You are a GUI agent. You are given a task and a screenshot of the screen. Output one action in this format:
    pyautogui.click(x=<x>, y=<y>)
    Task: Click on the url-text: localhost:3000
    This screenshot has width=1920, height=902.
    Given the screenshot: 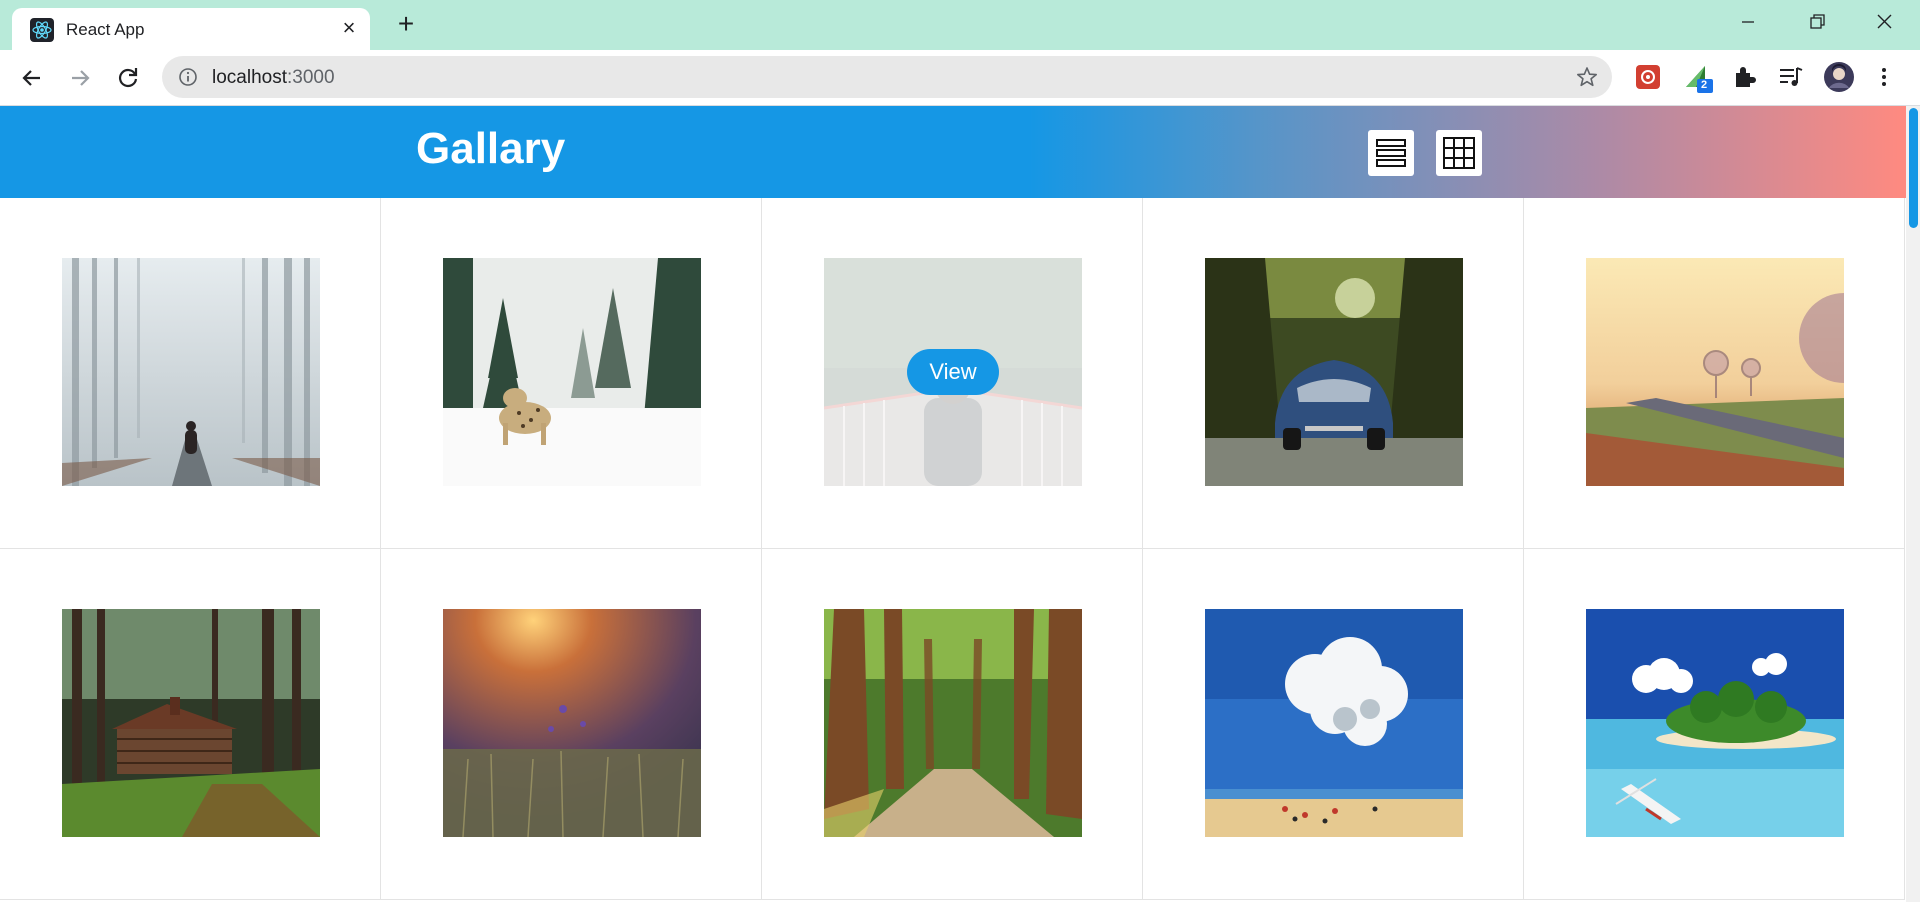 What is the action you would take?
    pyautogui.click(x=273, y=78)
    